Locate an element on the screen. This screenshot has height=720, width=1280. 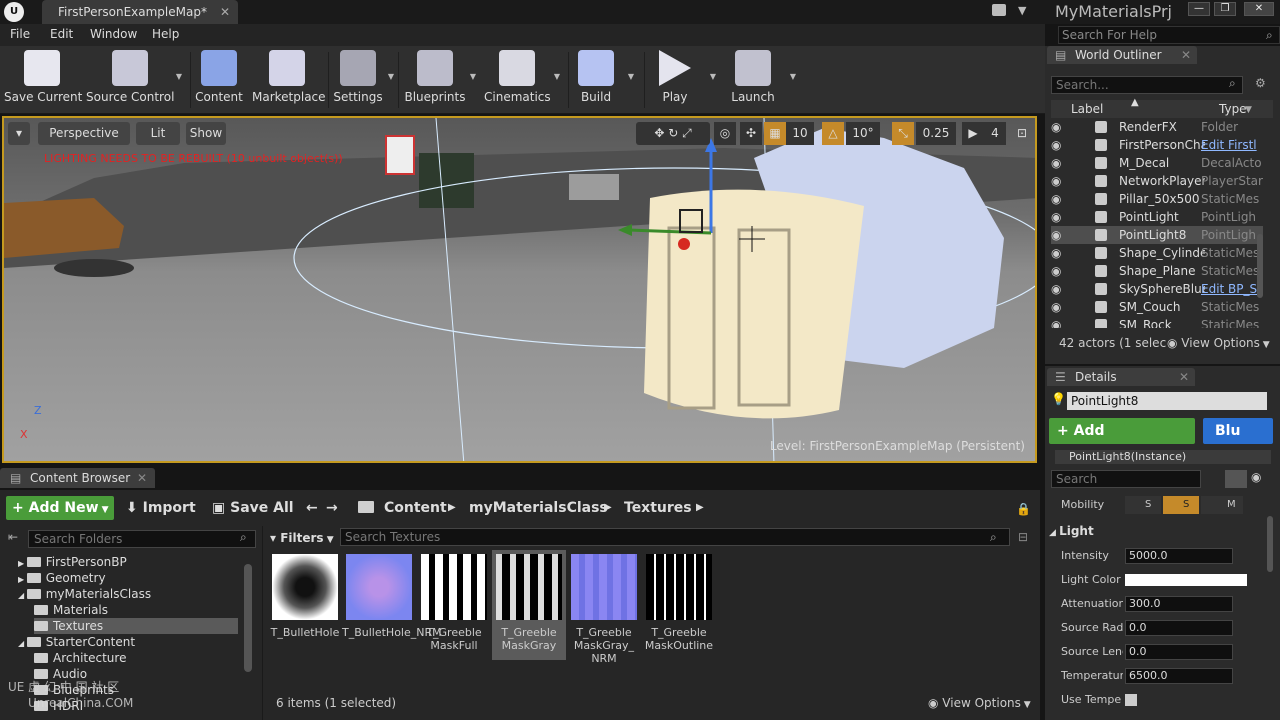
cinematics-button: Cinematics ▼ is located at coordinates (522, 79).